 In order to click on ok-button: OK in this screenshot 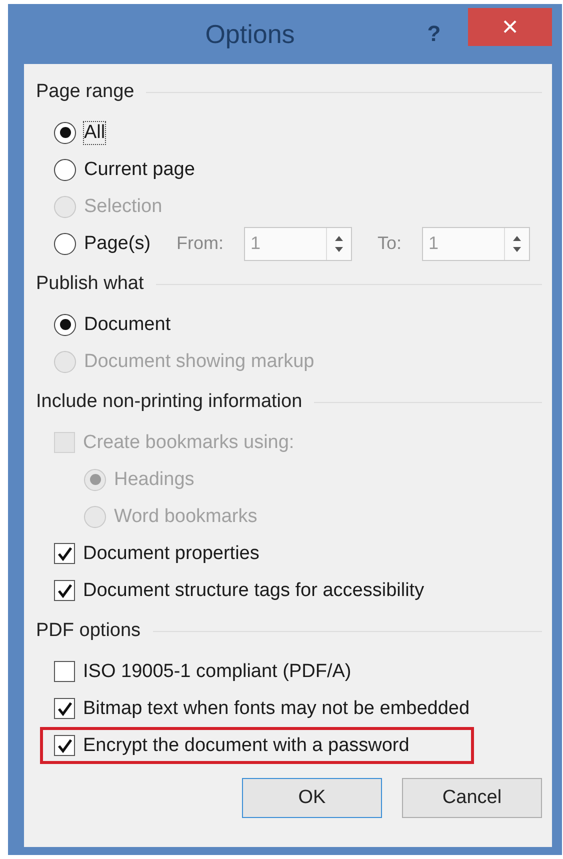, I will do `click(312, 798)`.